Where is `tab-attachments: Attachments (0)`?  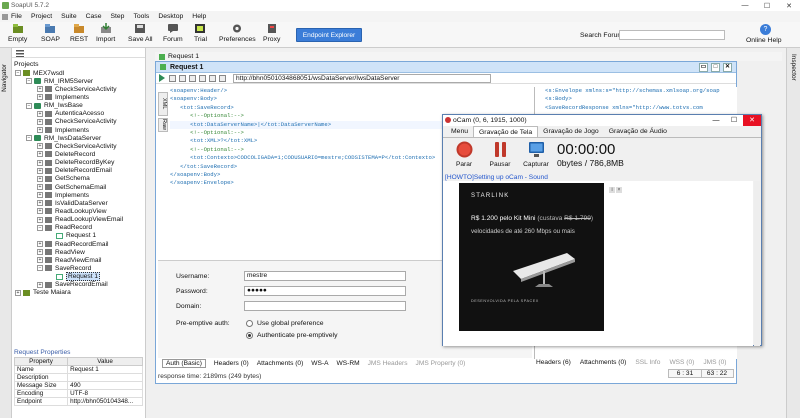 tab-attachments: Attachments (0) is located at coordinates (280, 363).